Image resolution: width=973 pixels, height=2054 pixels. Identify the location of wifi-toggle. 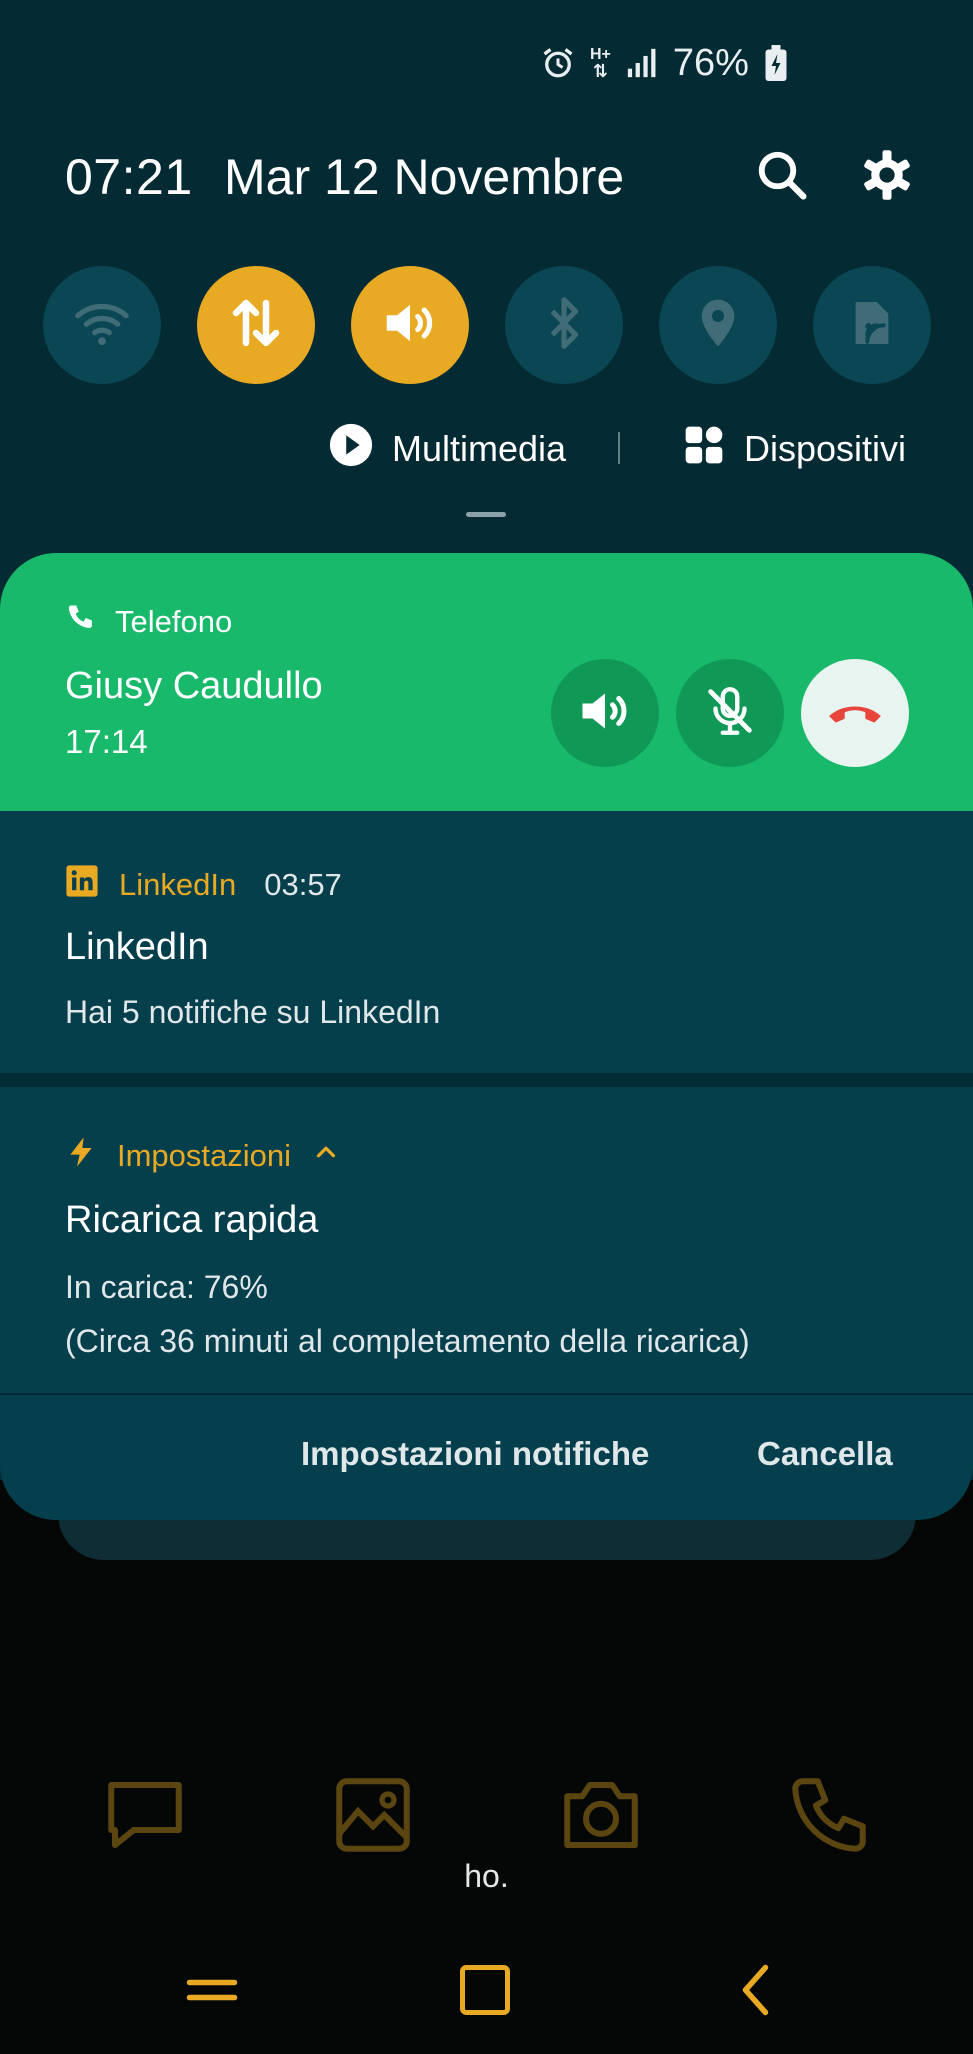
(102, 325).